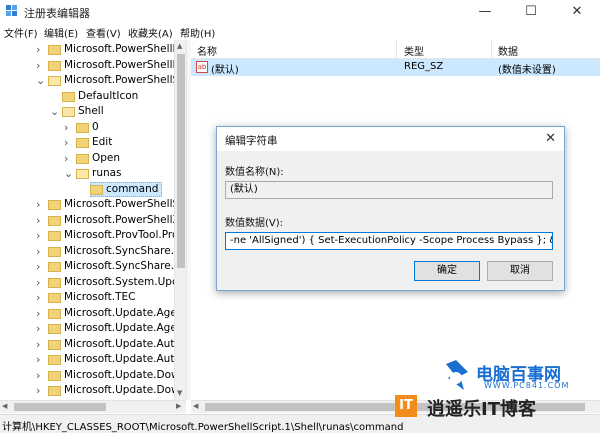  What do you see at coordinates (181, 161) in the screenshot?
I see `tree-scroll-thumb` at bounding box center [181, 161].